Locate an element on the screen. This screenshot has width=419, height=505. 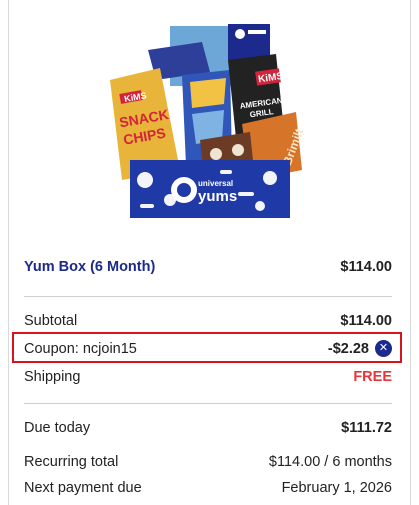
next-payment-row: Next payment due February 1, 2026 is located at coordinates (208, 488).